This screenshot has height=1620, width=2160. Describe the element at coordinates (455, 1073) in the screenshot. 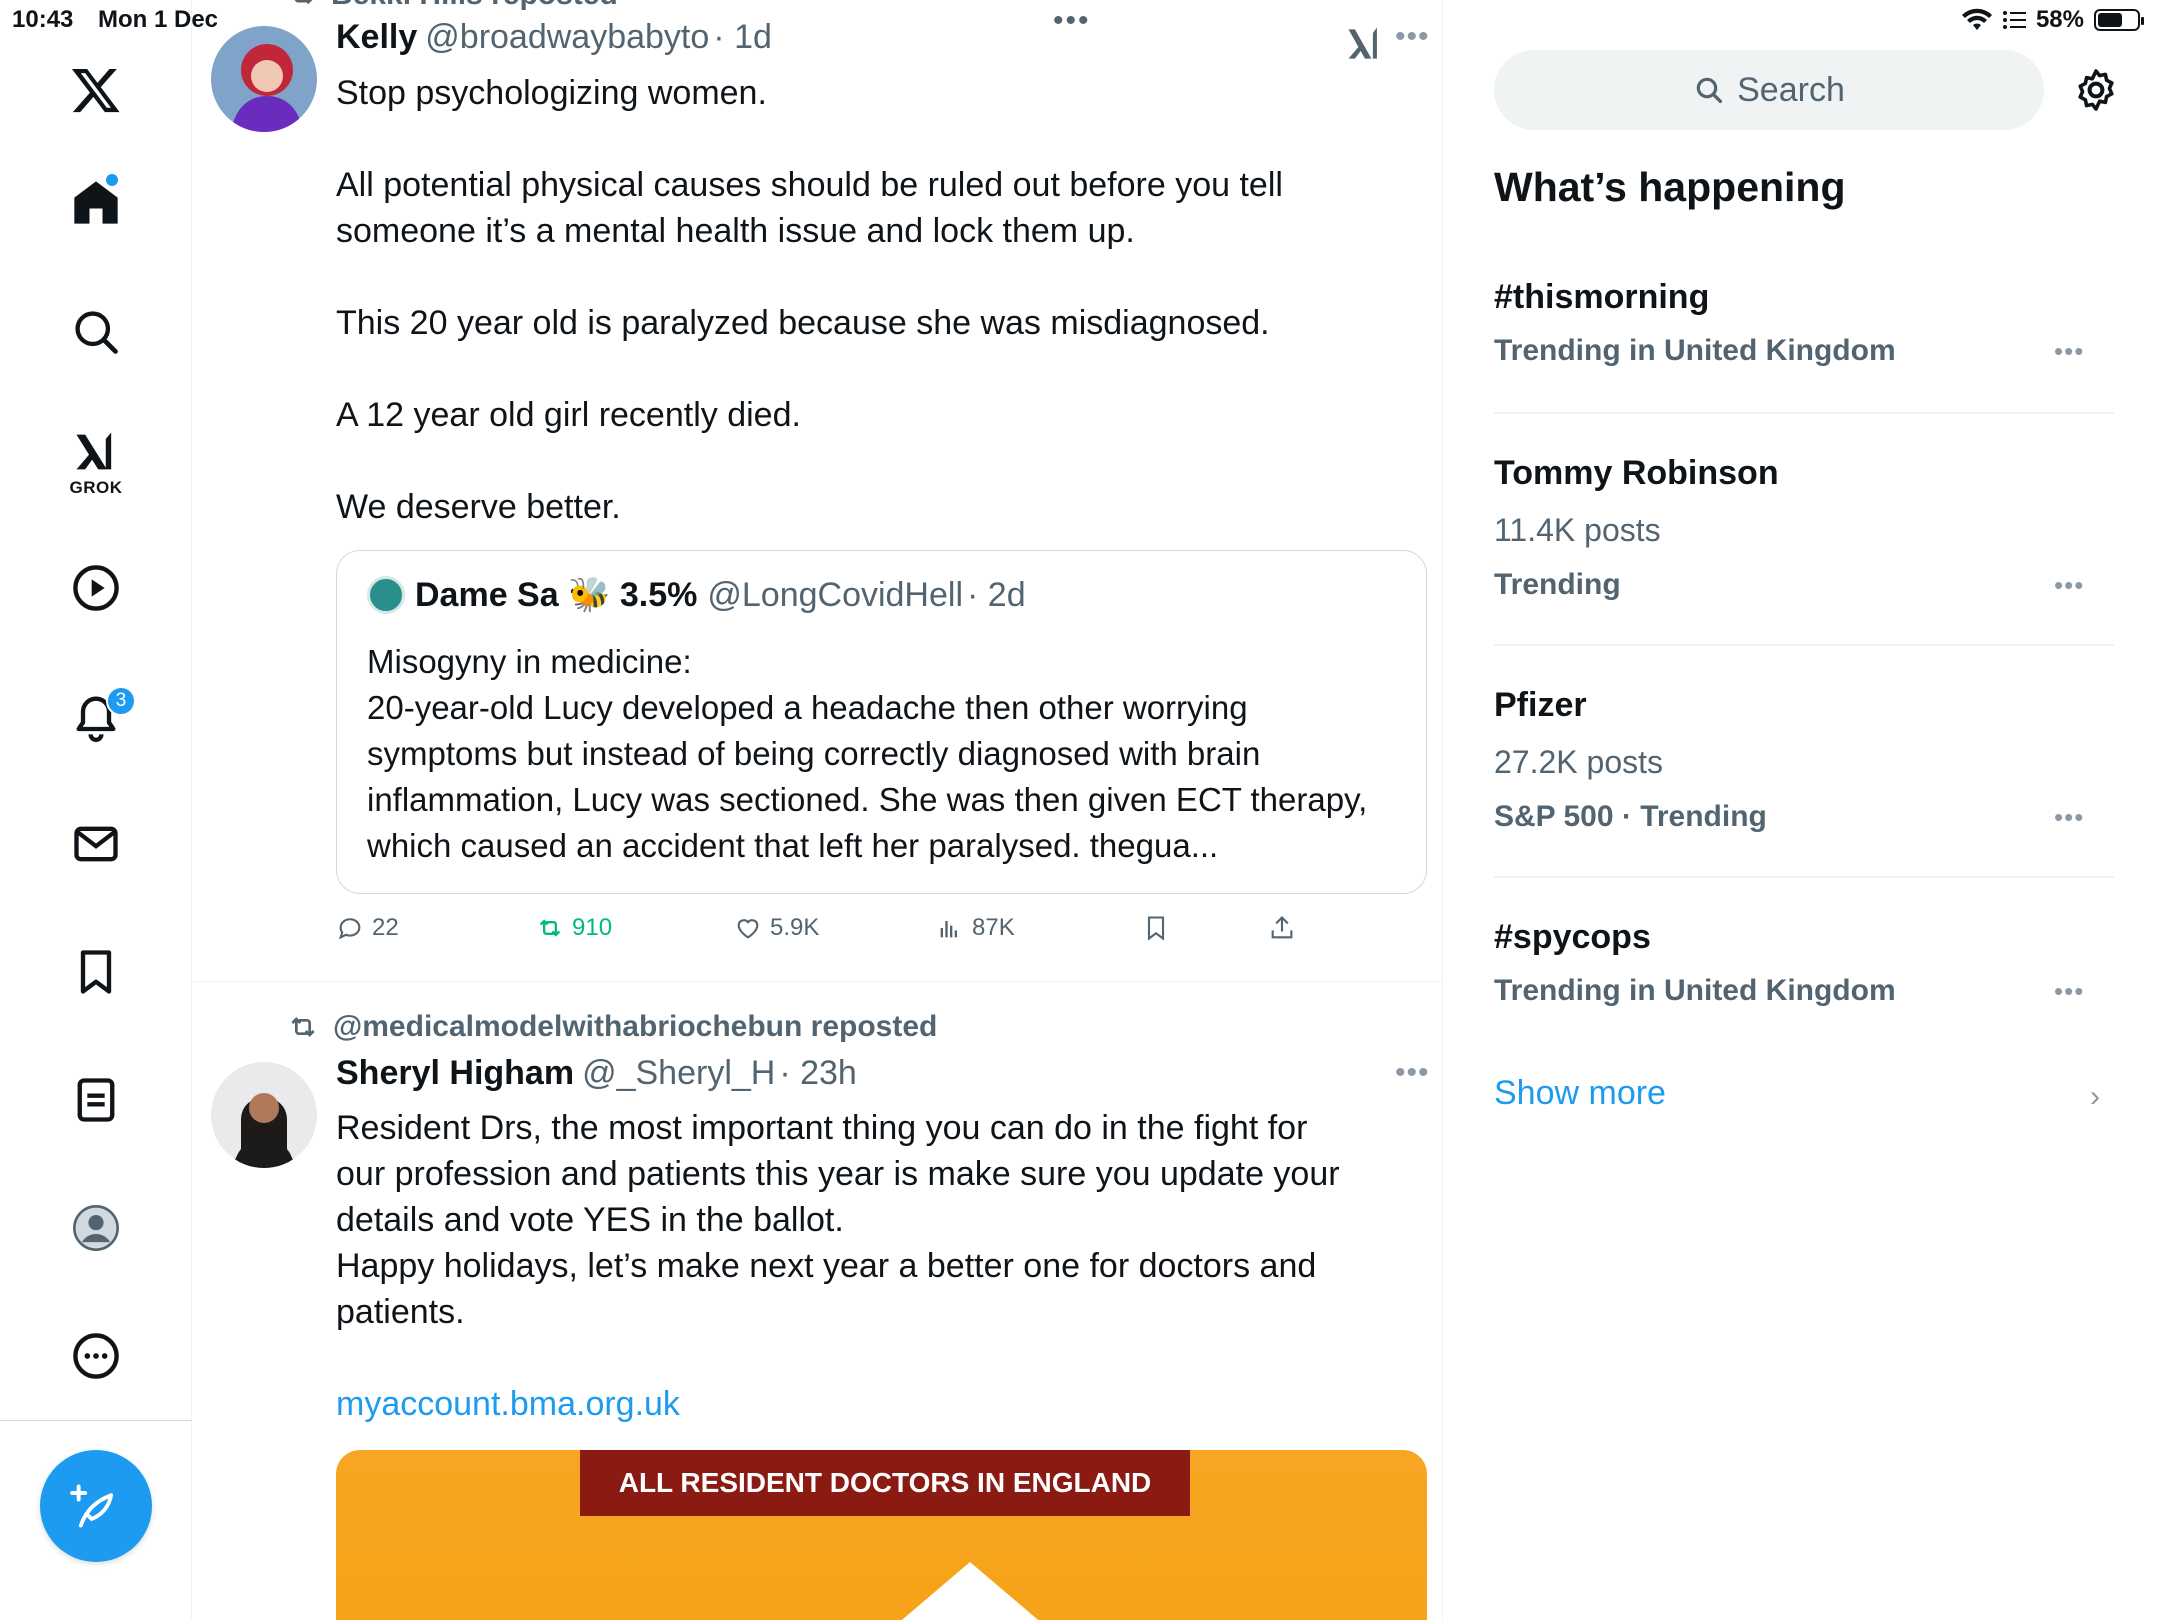

I see `author-name: Sheryl Higham` at that location.